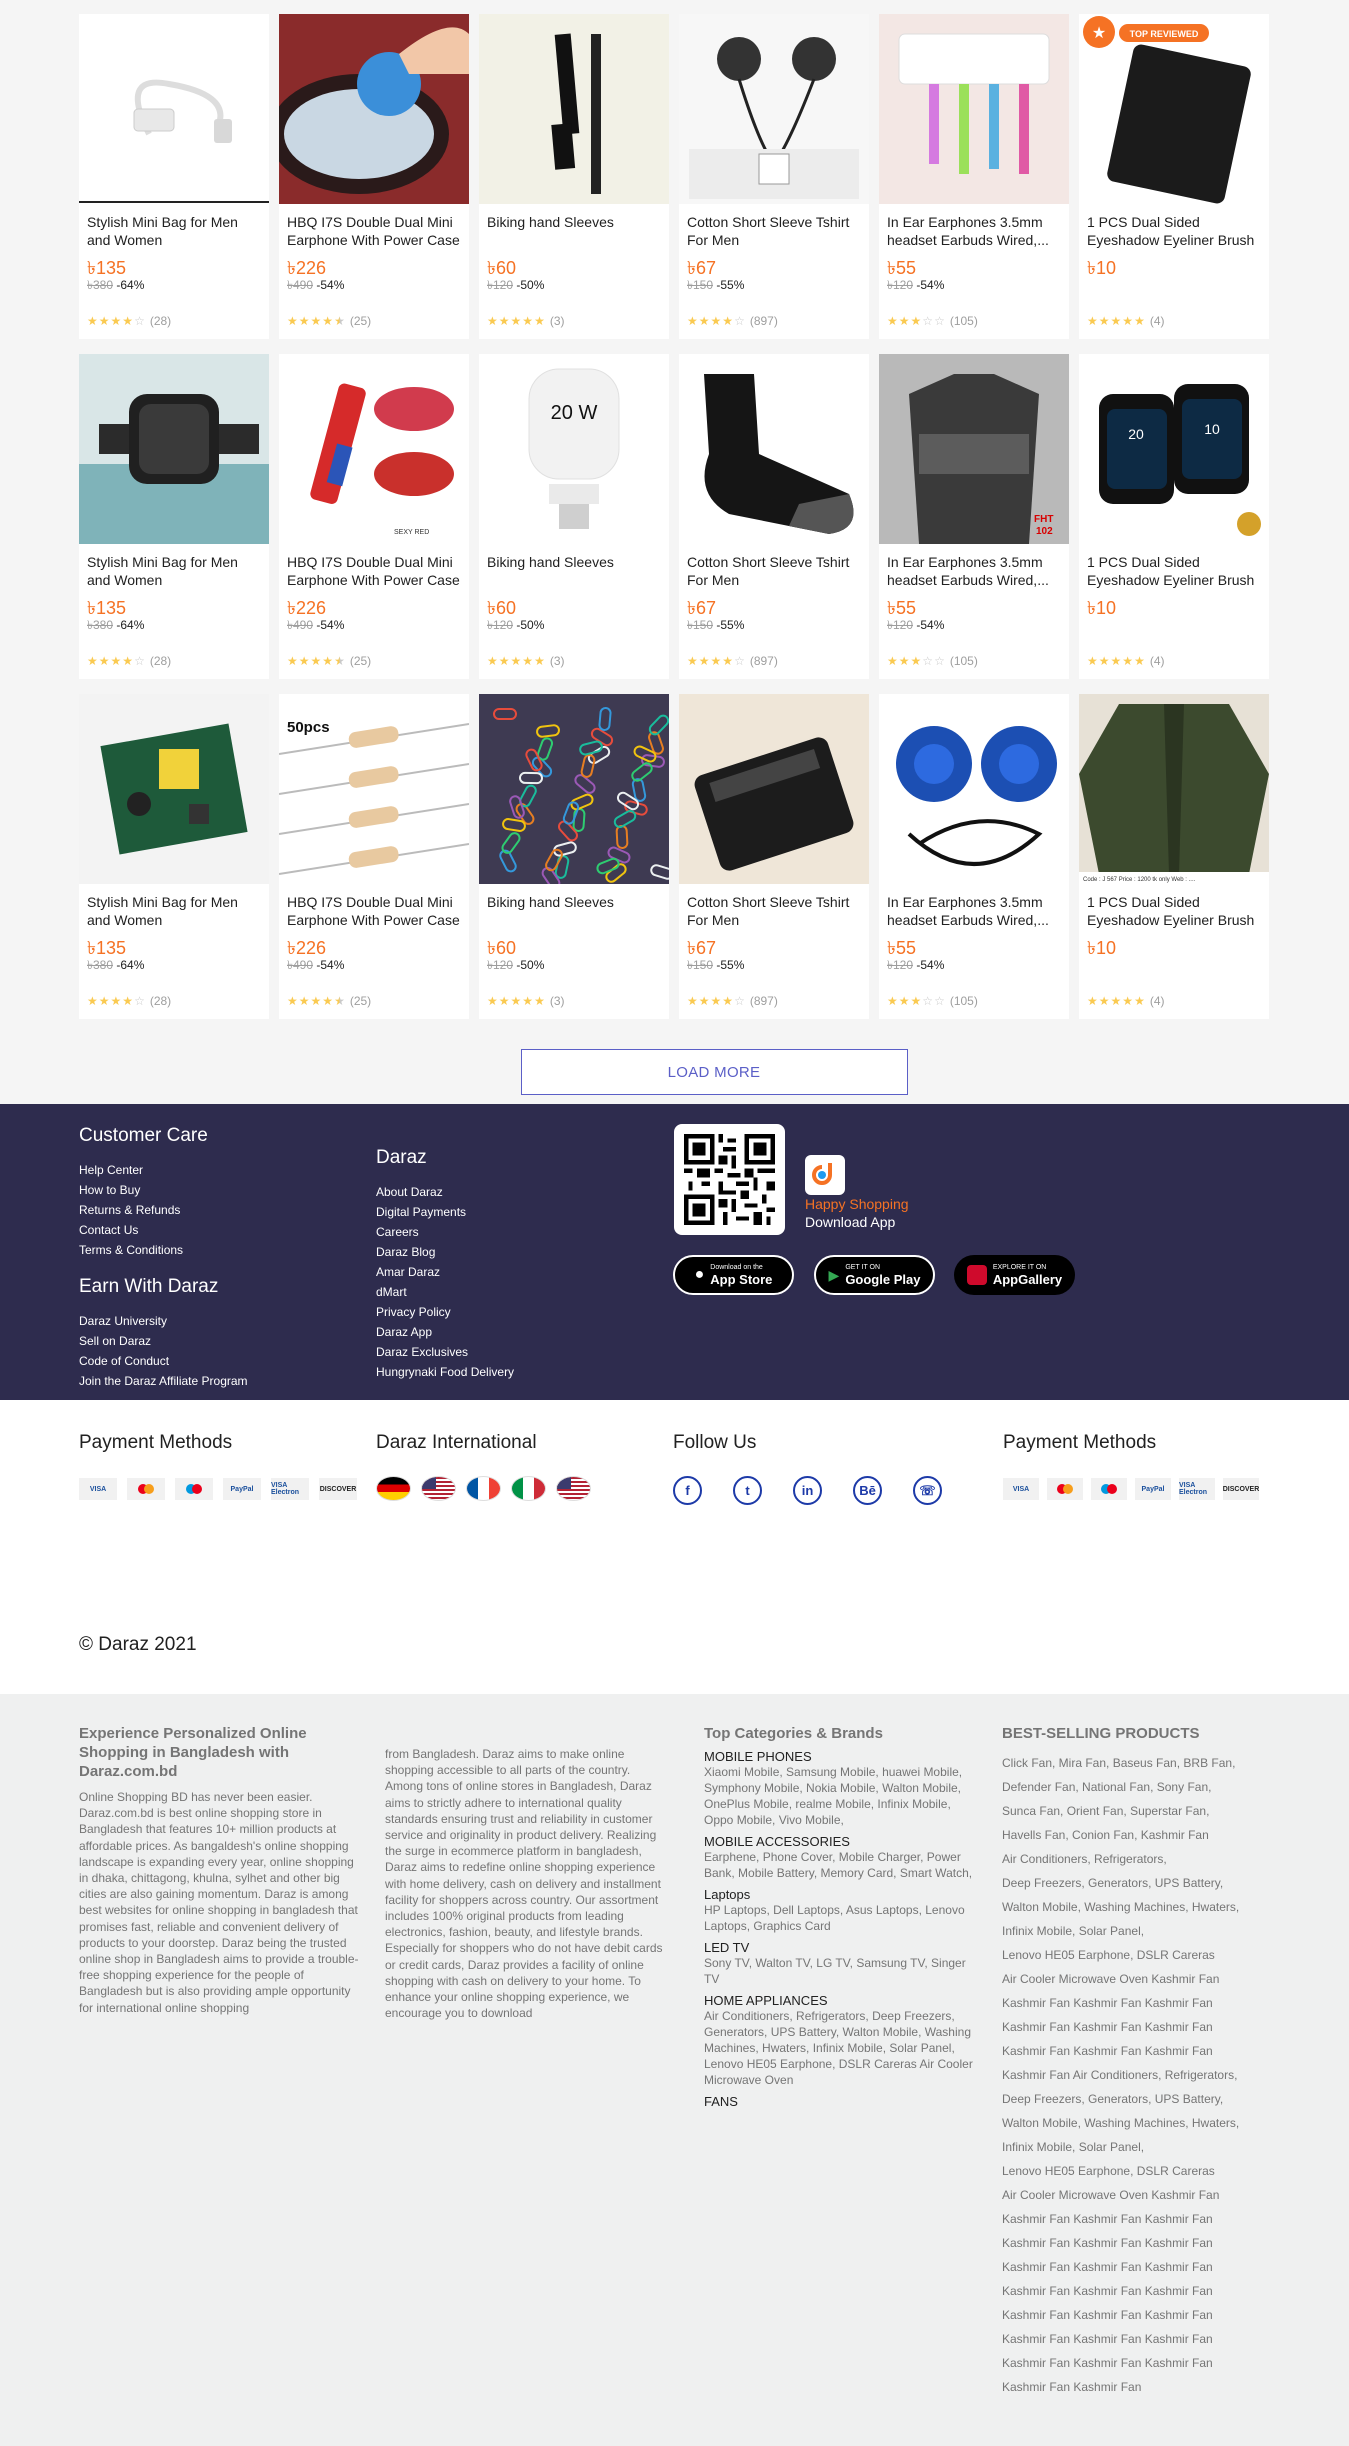 Image resolution: width=1349 pixels, height=2446 pixels. Describe the element at coordinates (163, 1361) in the screenshot. I see `footer-link: Code of Conduct` at that location.